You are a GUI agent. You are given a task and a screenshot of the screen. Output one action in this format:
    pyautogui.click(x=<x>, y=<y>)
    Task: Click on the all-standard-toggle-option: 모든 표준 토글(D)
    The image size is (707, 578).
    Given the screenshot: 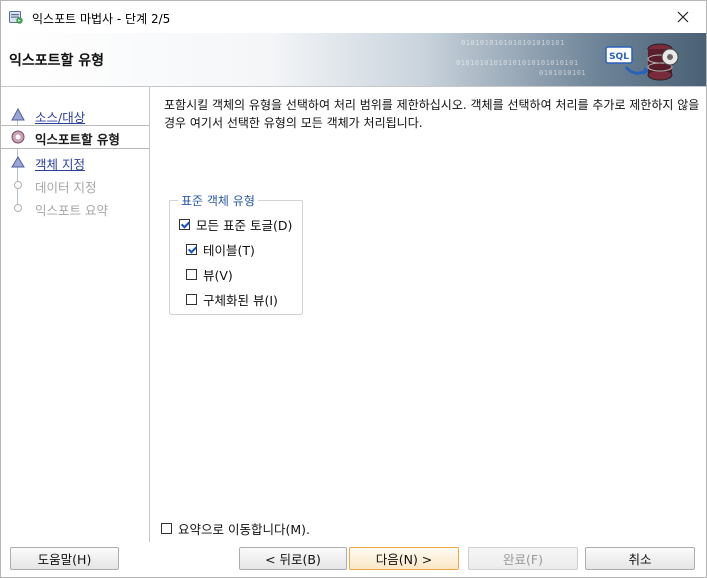 What is the action you would take?
    pyautogui.click(x=235, y=224)
    